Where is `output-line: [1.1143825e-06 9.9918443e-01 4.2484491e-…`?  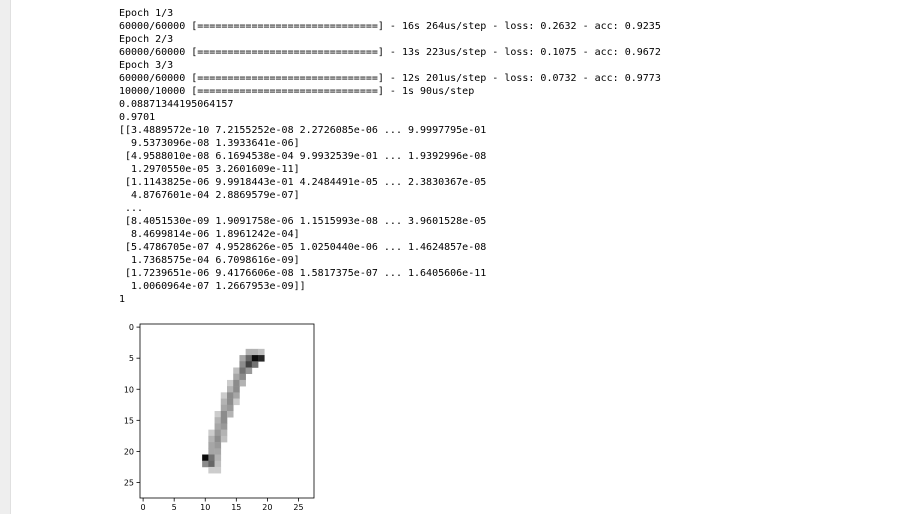 output-line: [1.1143825e-06 9.9918443e-01 4.2484491e-… is located at coordinates (303, 182).